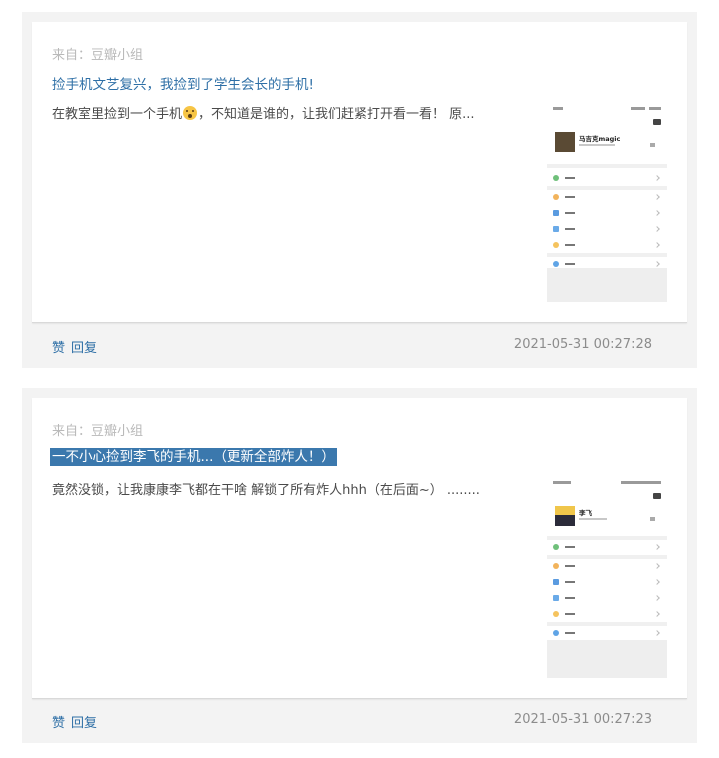 This screenshot has height=758, width=719. What do you see at coordinates (193, 457) in the screenshot?
I see `post-title-link: 一不小心捡到李飞的手机...（更新全部炸人！）` at bounding box center [193, 457].